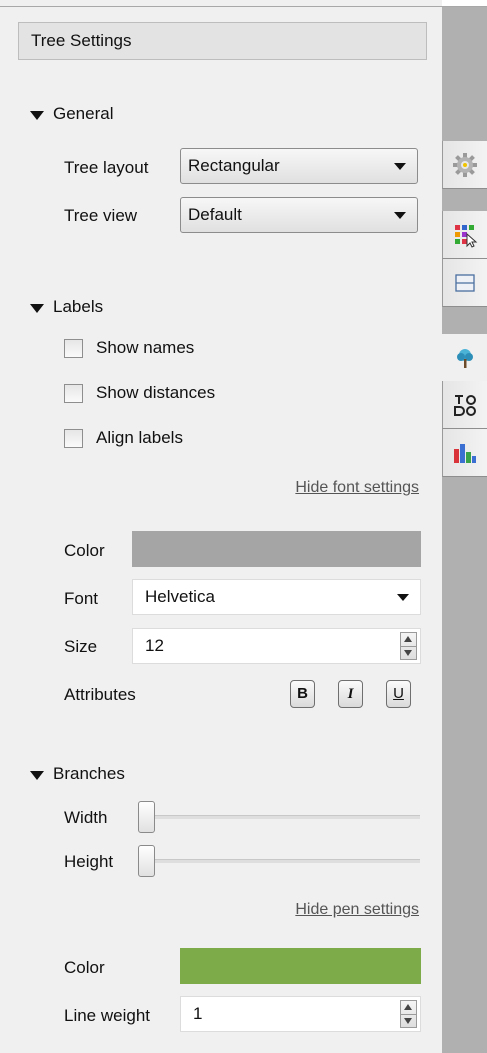 This screenshot has width=487, height=1053. I want to click on text-shapes-icon, so click(465, 405).